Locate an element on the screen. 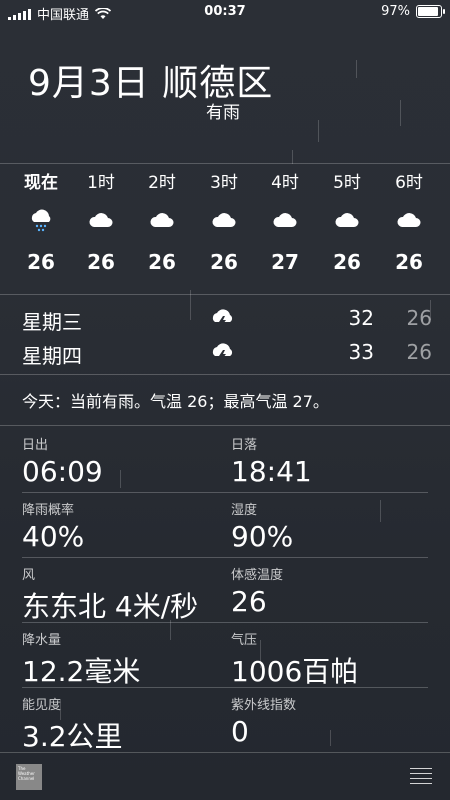  detail-wind: 风 东东北 4米/秒 is located at coordinates (122, 594).